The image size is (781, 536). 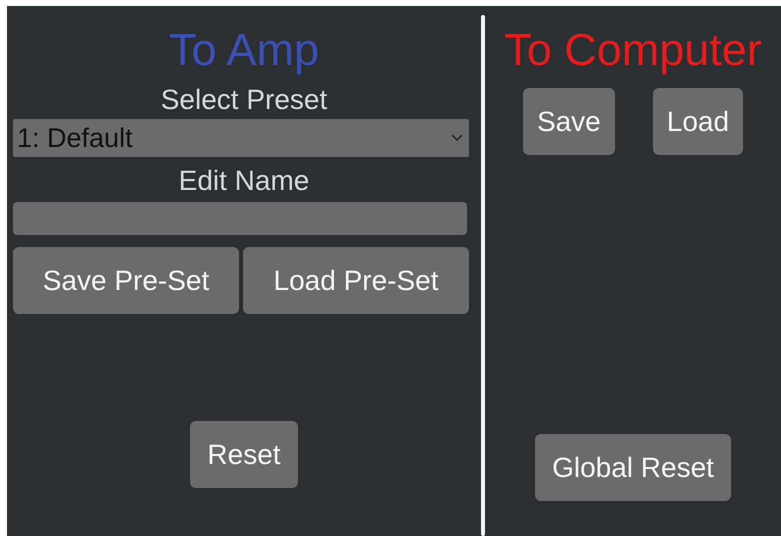 What do you see at coordinates (244, 181) in the screenshot?
I see `name-label: Edit Name` at bounding box center [244, 181].